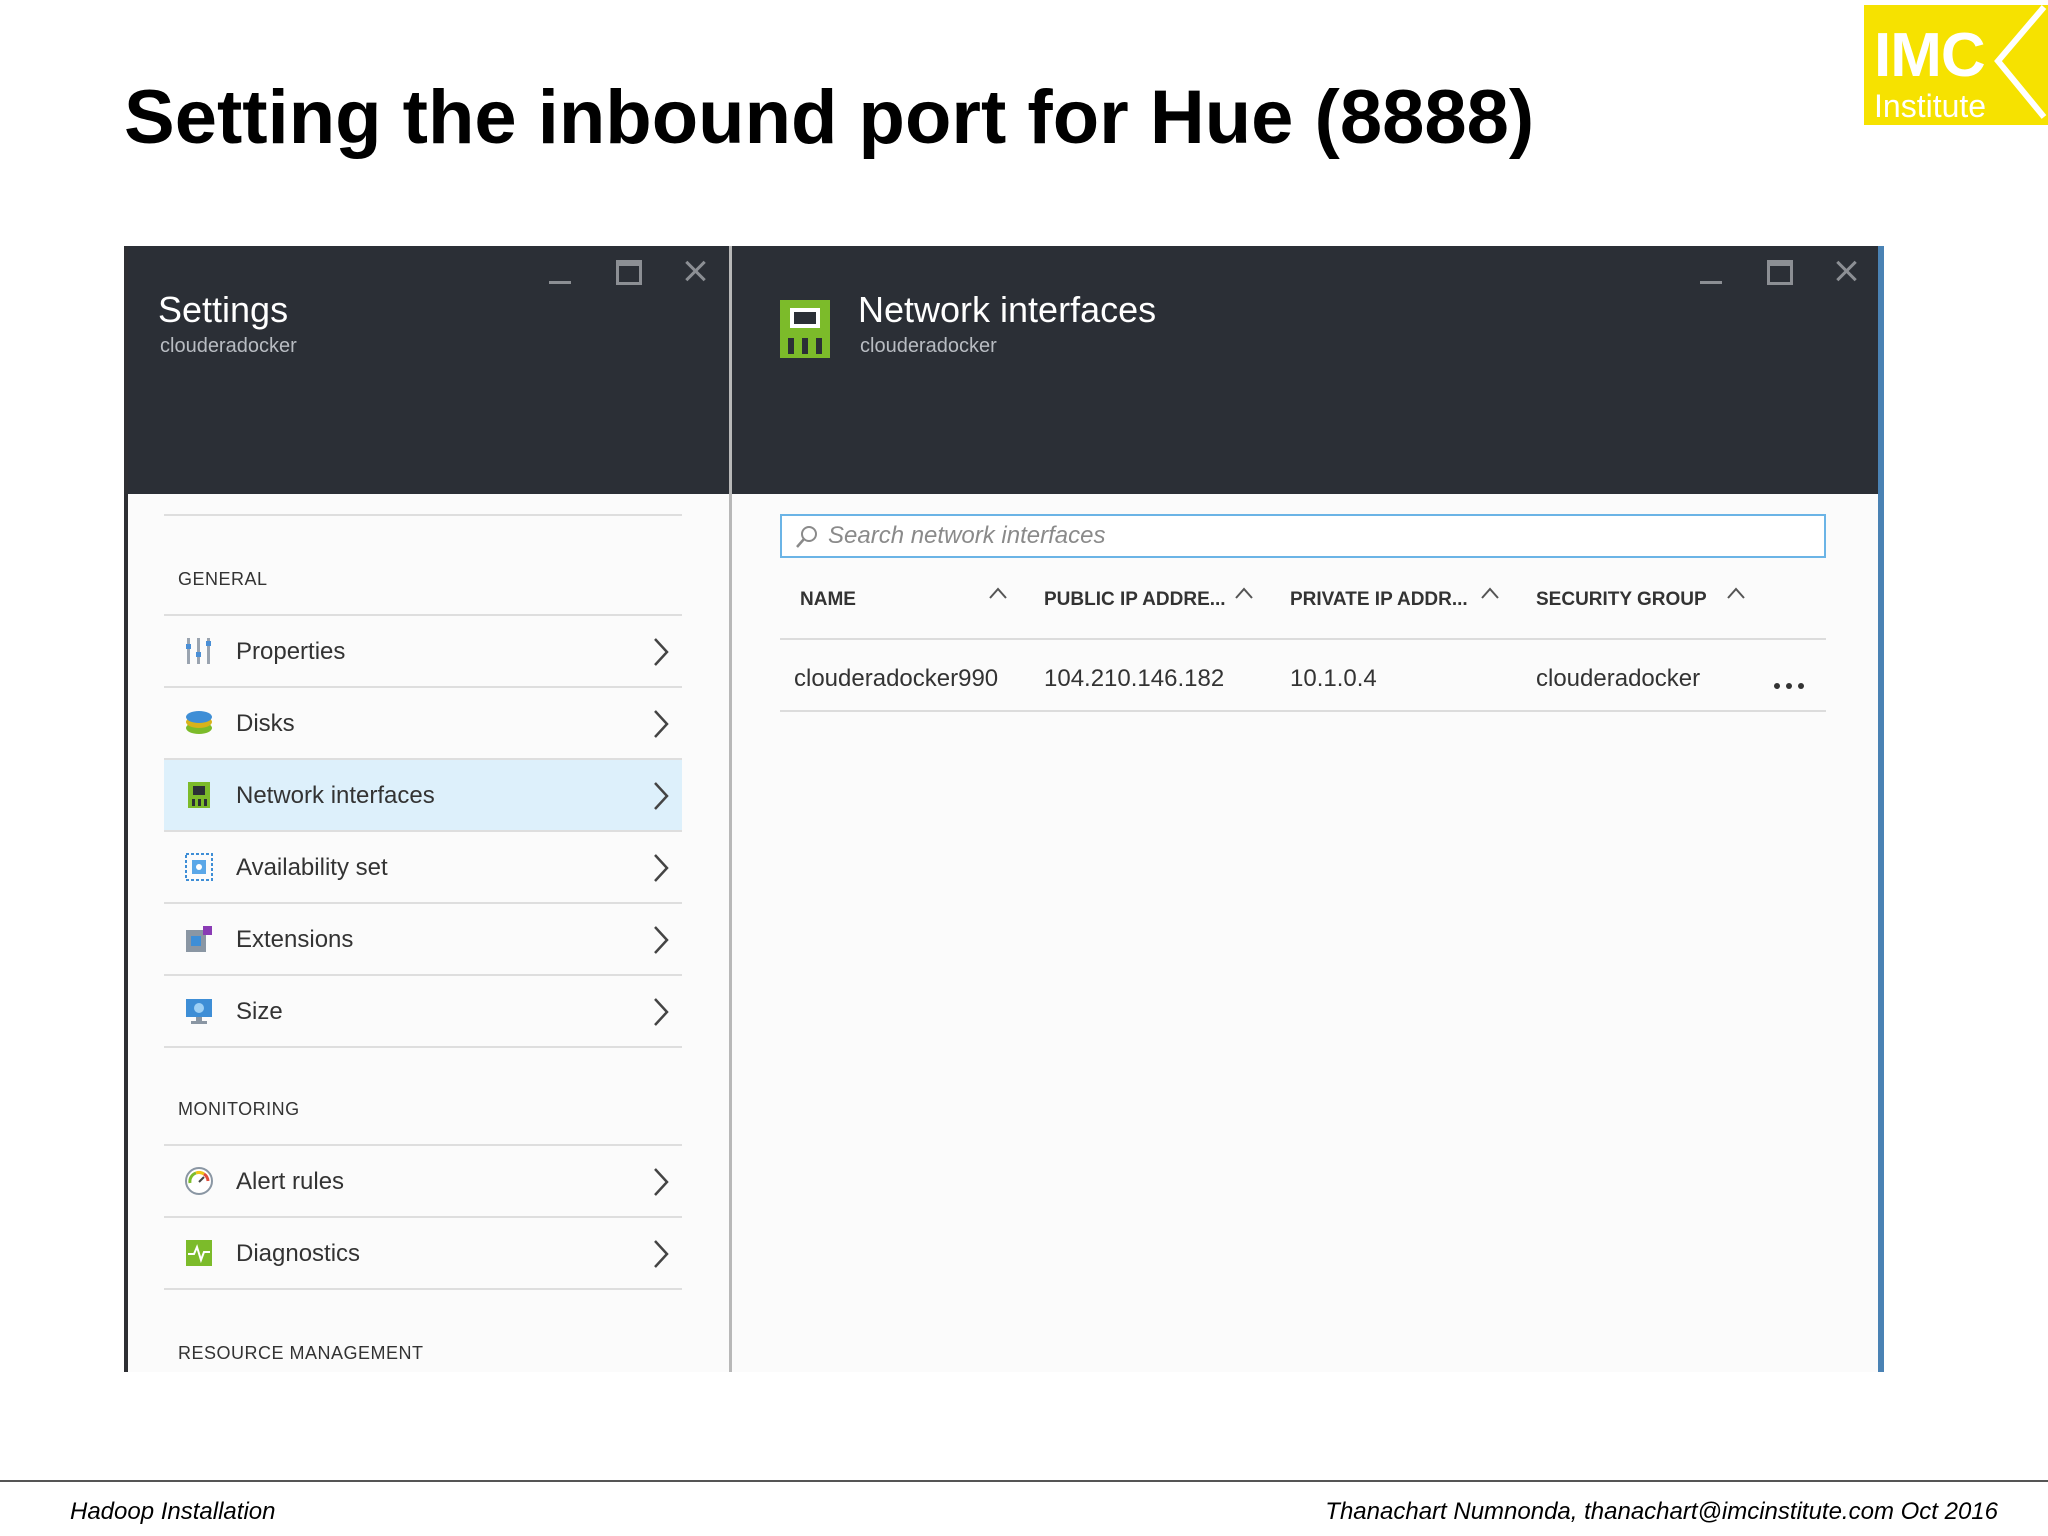 This screenshot has width=2048, height=1536. What do you see at coordinates (199, 1011) in the screenshot?
I see `size-icon` at bounding box center [199, 1011].